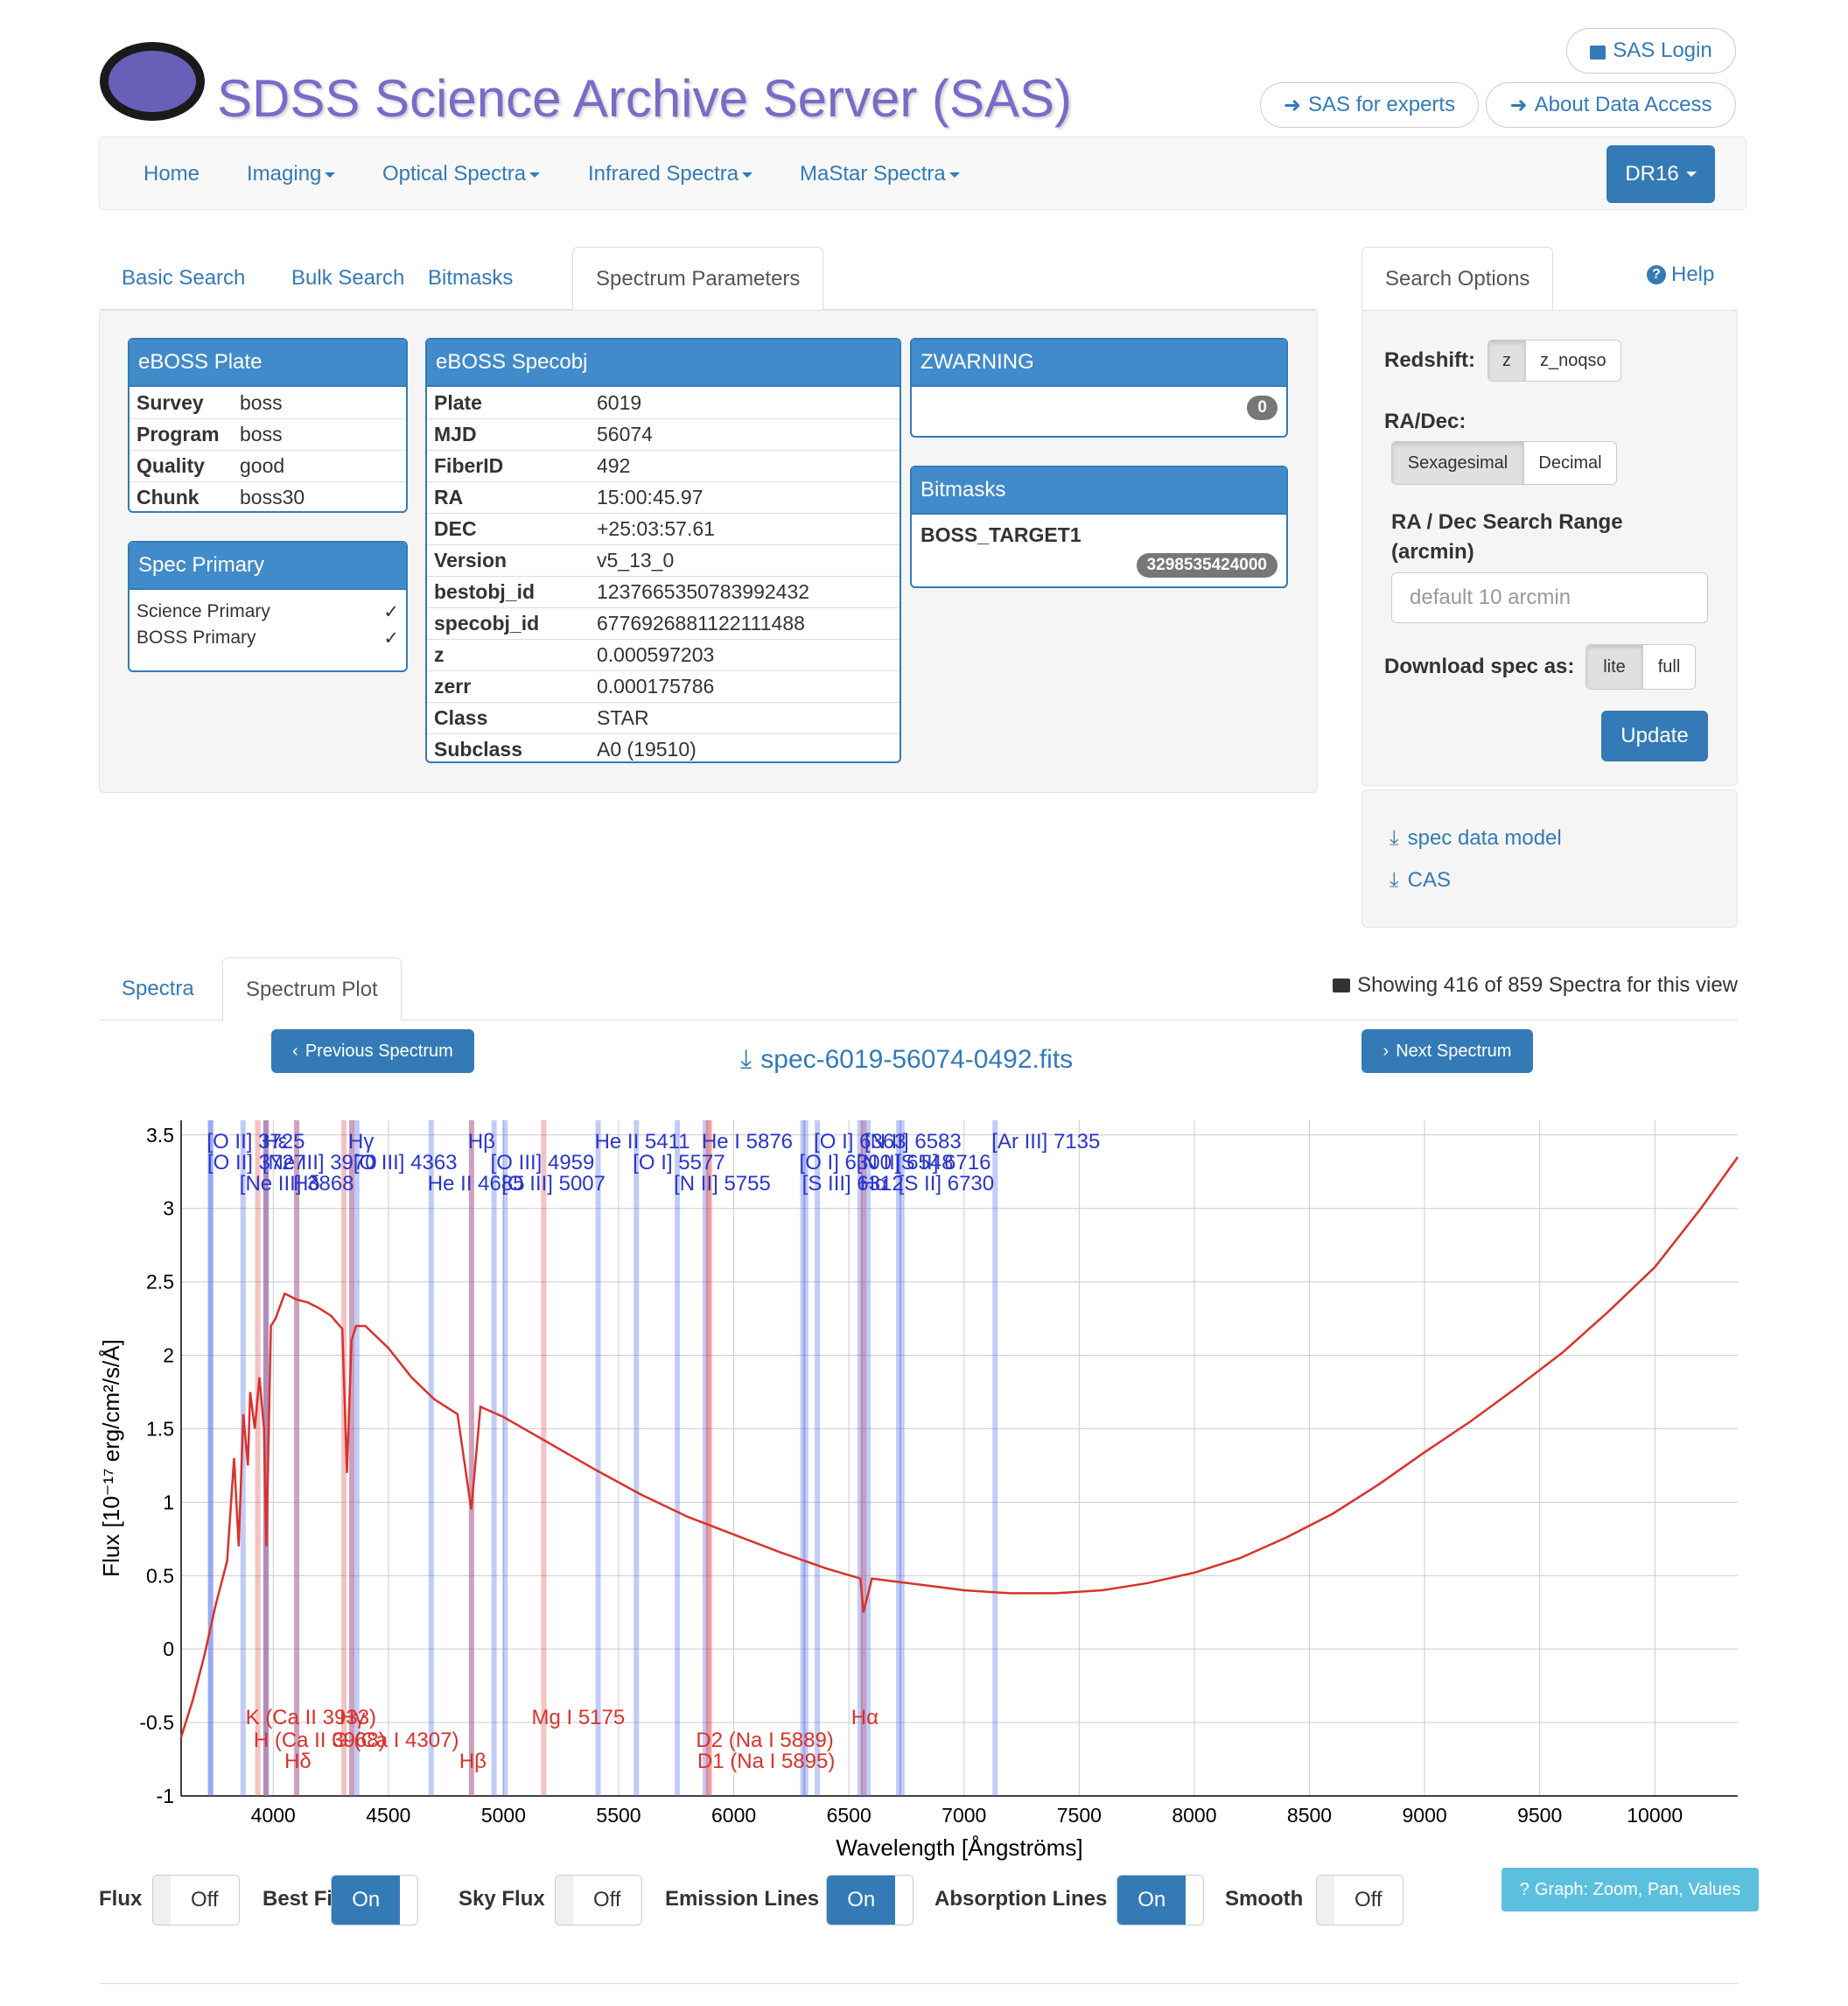 This screenshot has width=1848, height=2006. What do you see at coordinates (1518, 105) in the screenshot?
I see `arrow-right-icon: ➜` at bounding box center [1518, 105].